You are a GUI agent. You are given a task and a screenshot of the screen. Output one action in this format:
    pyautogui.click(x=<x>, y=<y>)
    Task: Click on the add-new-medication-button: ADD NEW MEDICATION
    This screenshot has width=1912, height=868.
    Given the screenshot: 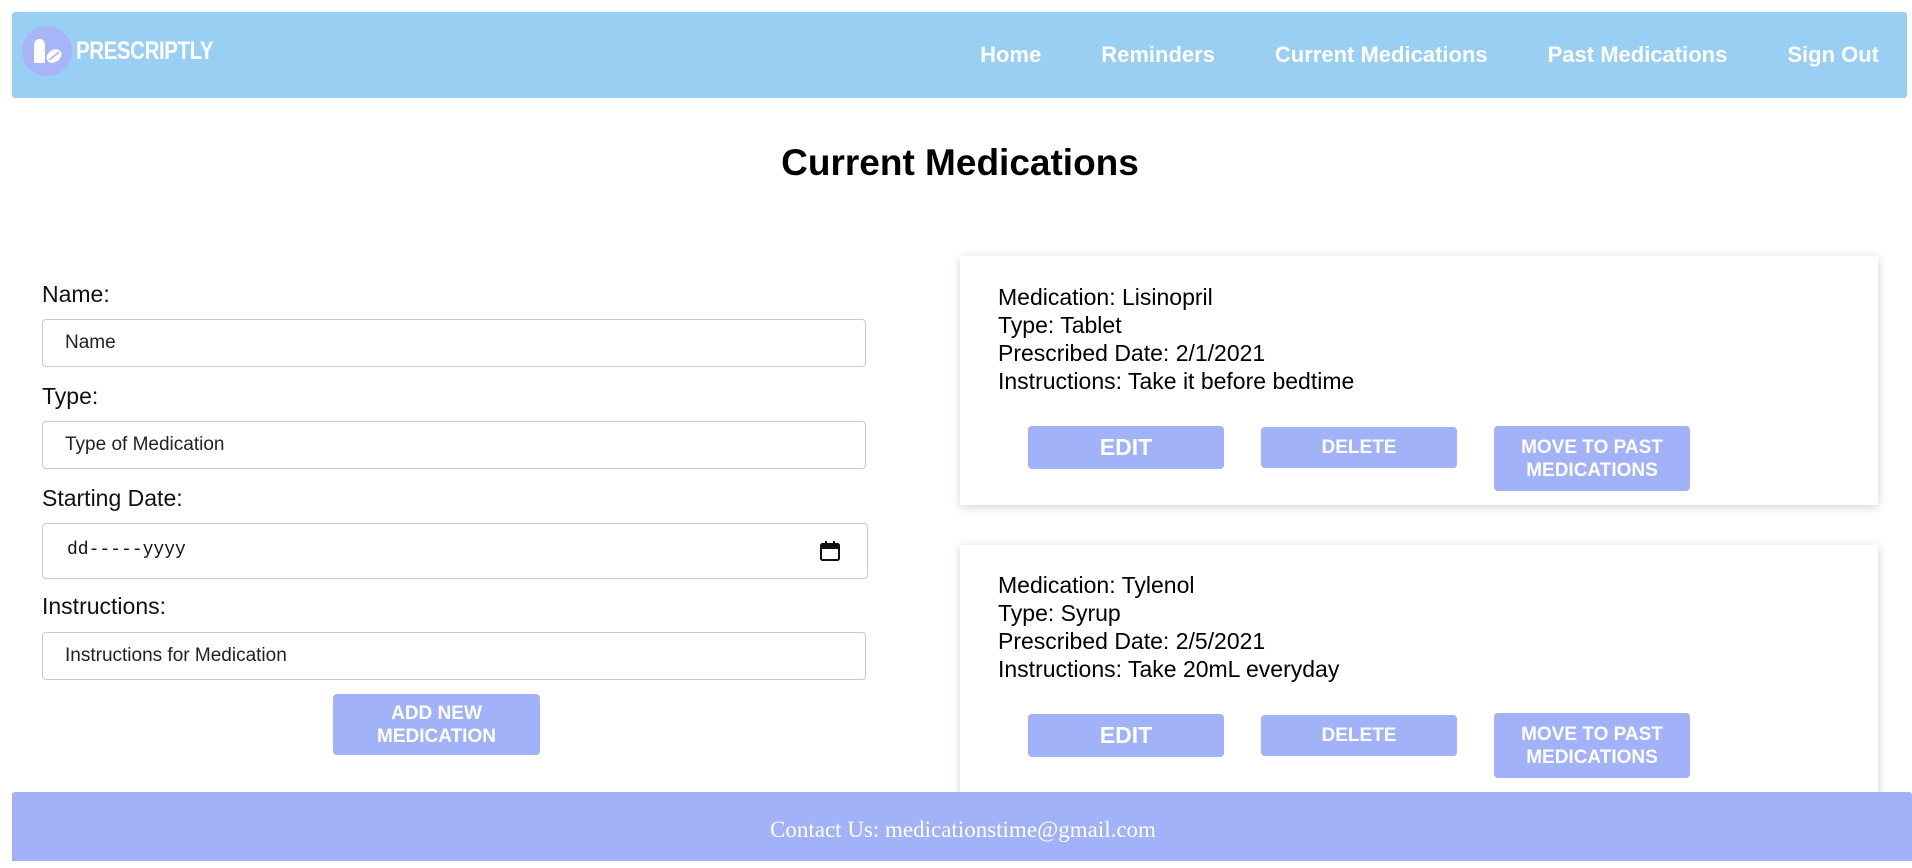 What is the action you would take?
    pyautogui.click(x=436, y=724)
    